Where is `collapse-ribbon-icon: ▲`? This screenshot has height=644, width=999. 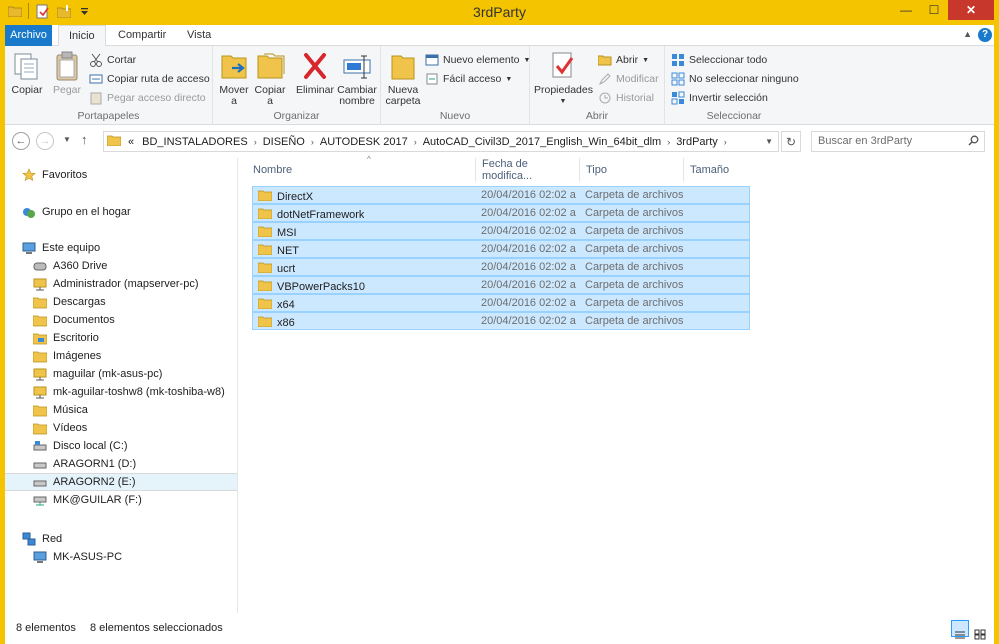 collapse-ribbon-icon: ▲ is located at coordinates (967, 34).